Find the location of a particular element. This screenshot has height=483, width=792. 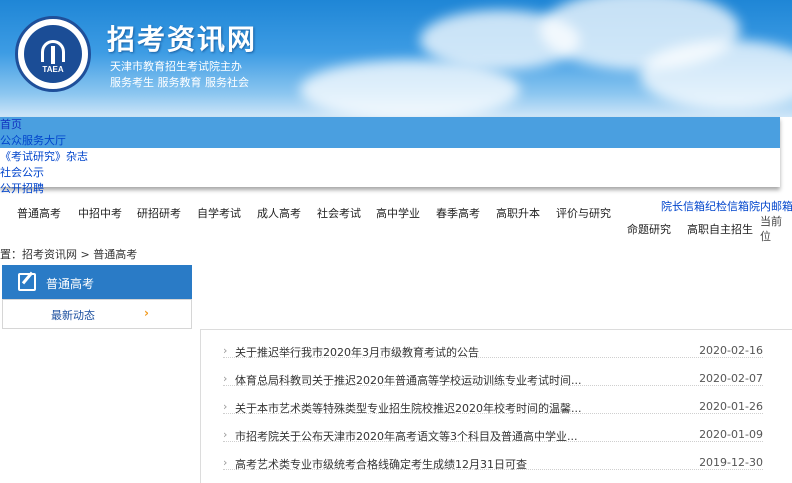

category-zhongkao: 中招中考 is located at coordinates (100, 213).